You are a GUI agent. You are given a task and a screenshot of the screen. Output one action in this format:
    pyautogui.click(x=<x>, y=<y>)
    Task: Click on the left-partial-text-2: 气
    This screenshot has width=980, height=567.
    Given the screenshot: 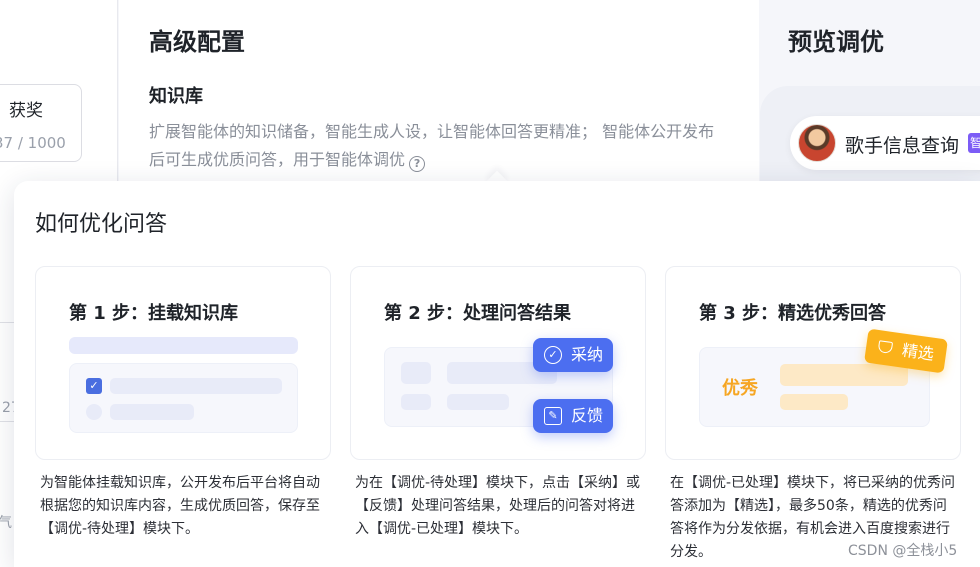 What is the action you would take?
    pyautogui.click(x=6, y=522)
    